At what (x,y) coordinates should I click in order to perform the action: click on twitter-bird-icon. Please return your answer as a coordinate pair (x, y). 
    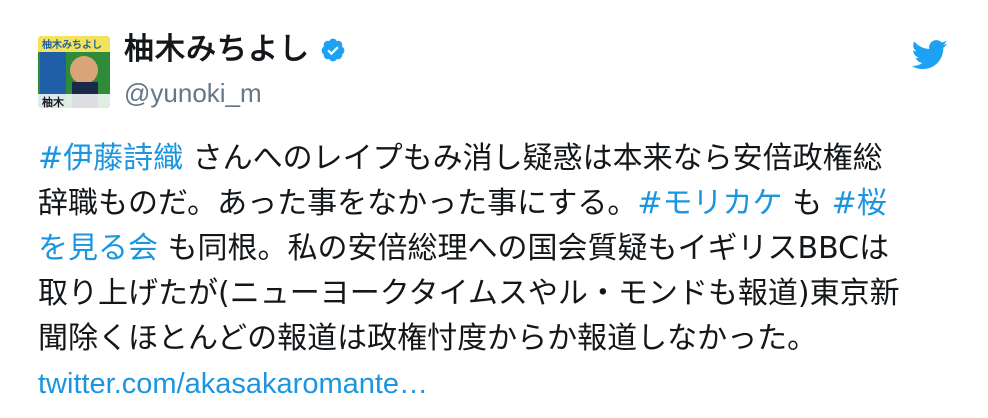
    Looking at the image, I should click on (929, 55).